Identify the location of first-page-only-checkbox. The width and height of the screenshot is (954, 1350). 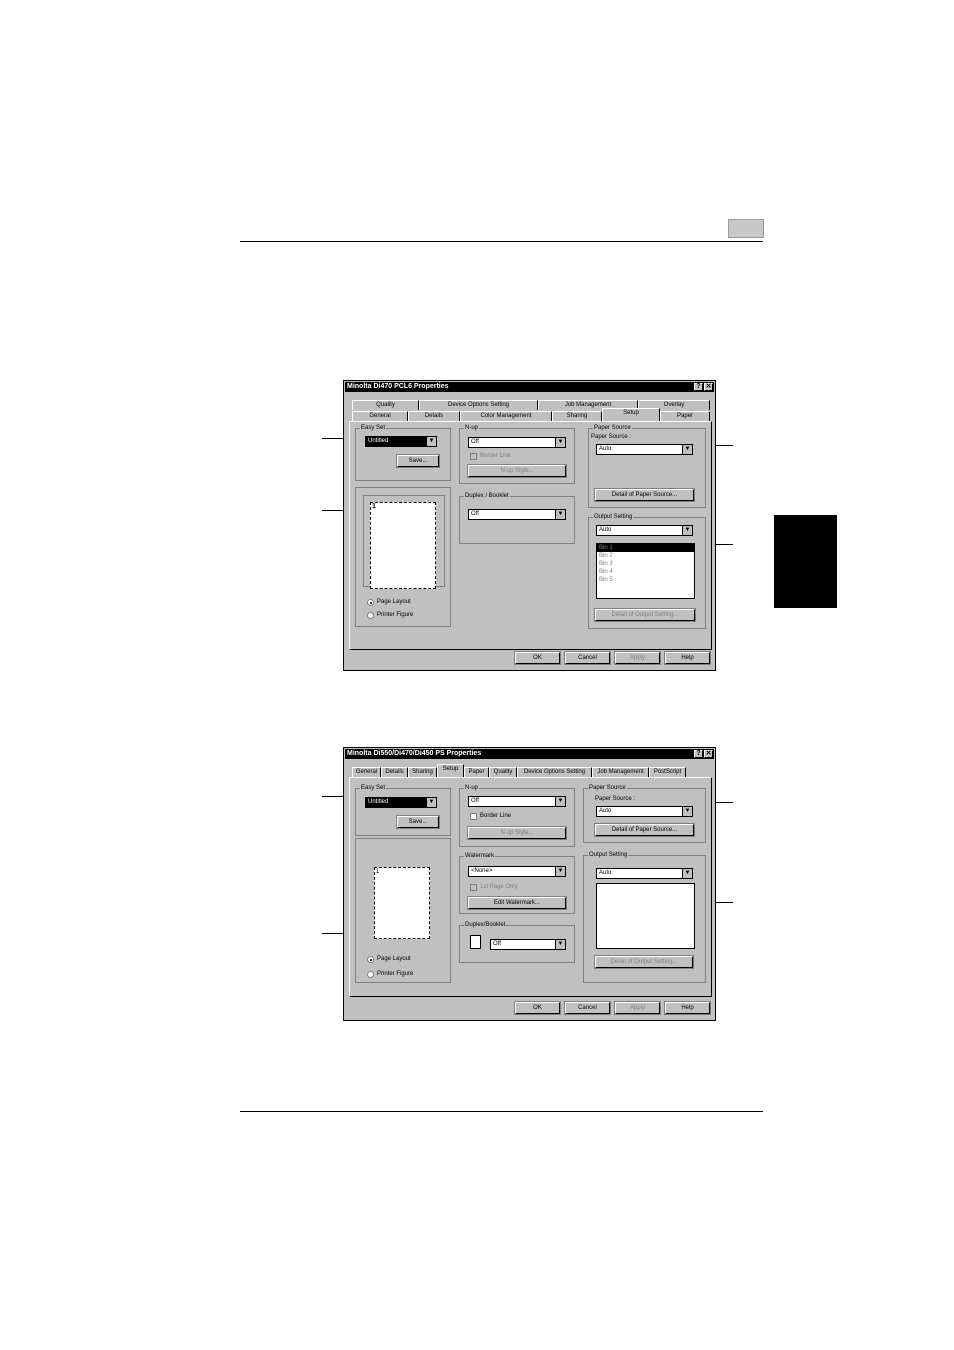
(473, 887).